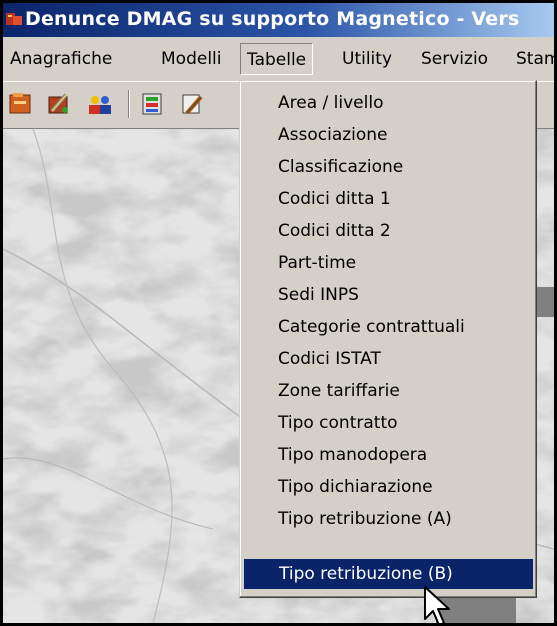 The width and height of the screenshot is (557, 626). What do you see at coordinates (21, 104) in the screenshot?
I see `folder-icon` at bounding box center [21, 104].